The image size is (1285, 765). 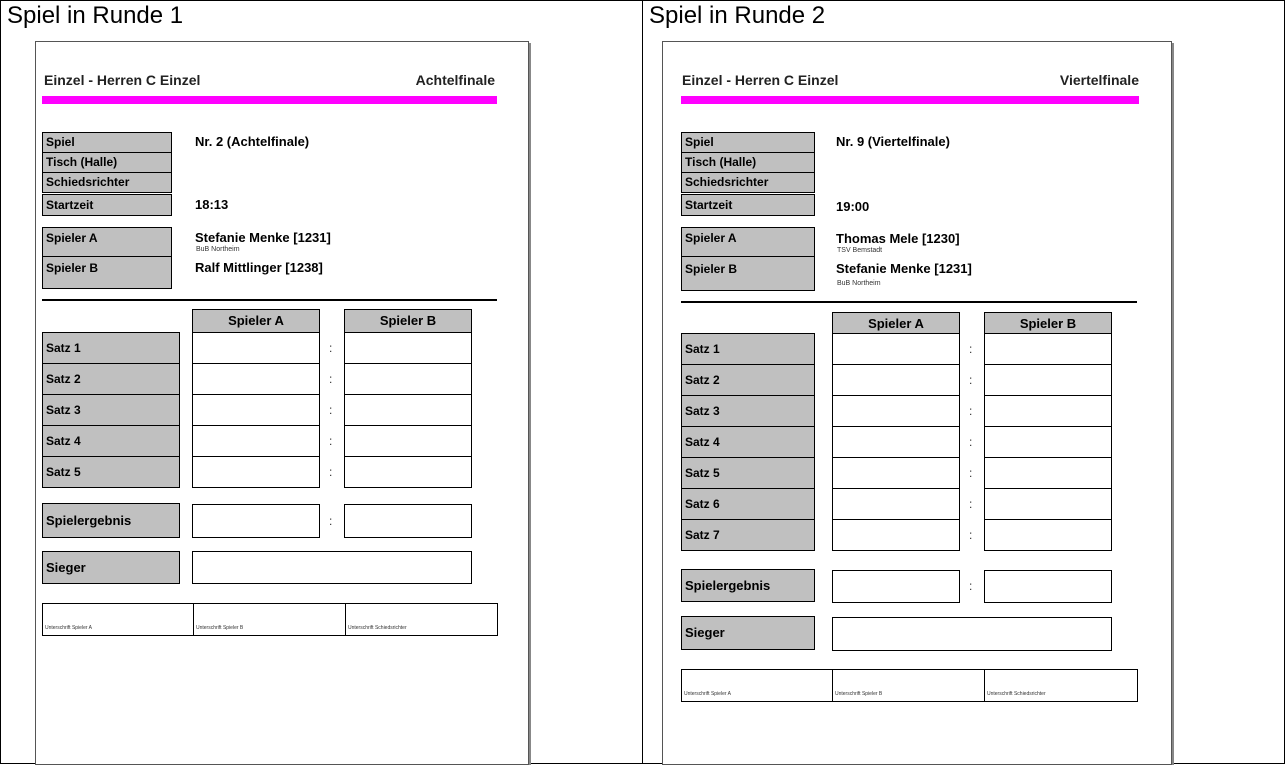 I want to click on spieler-b-club: BuB Northeim, so click(x=859, y=283).